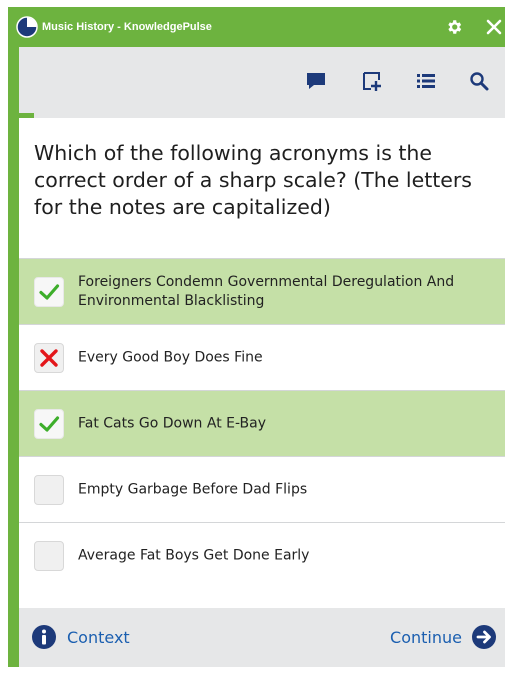 The height and width of the screenshot is (675, 505). What do you see at coordinates (479, 81) in the screenshot?
I see `search-icon` at bounding box center [479, 81].